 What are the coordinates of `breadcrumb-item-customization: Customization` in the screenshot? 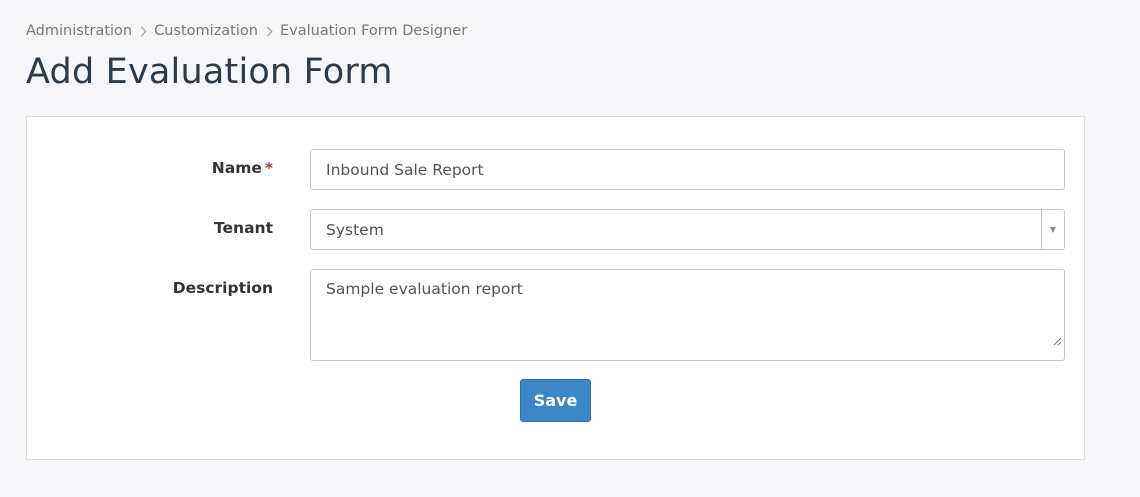 It's located at (206, 31).